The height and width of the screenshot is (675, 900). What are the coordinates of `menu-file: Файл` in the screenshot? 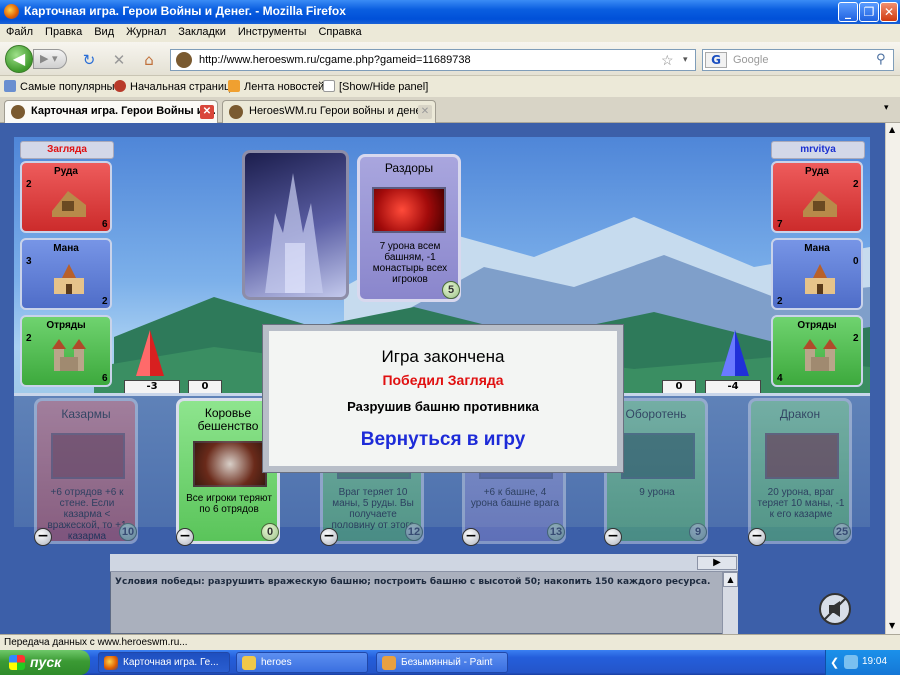 It's located at (19, 31).